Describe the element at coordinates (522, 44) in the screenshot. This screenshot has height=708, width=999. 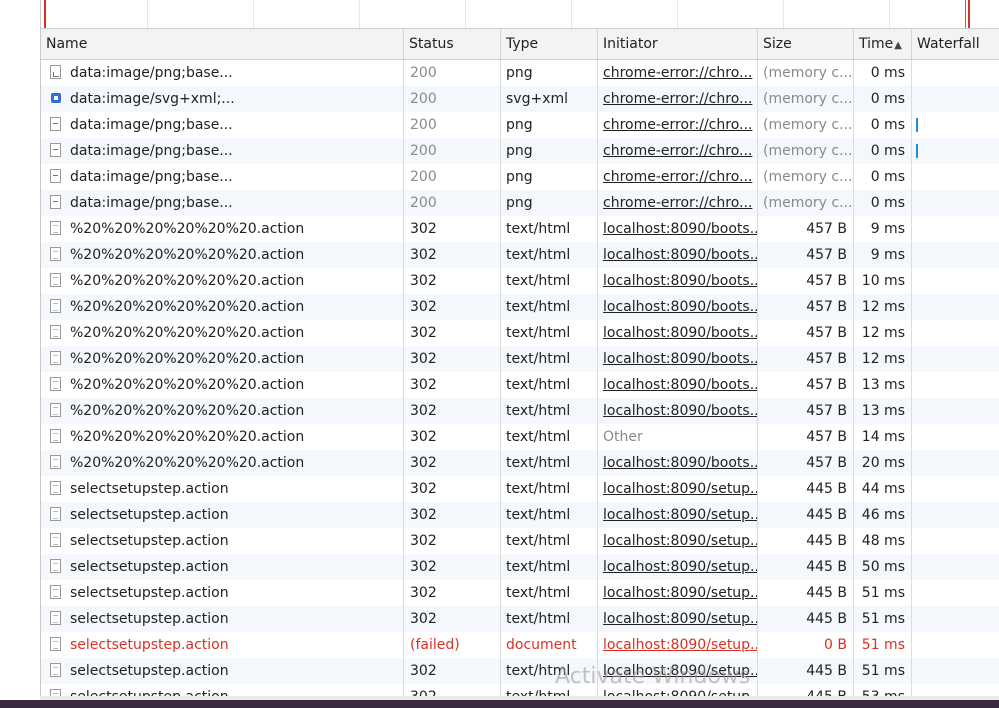
I see `column-header-type-label: Type` at that location.